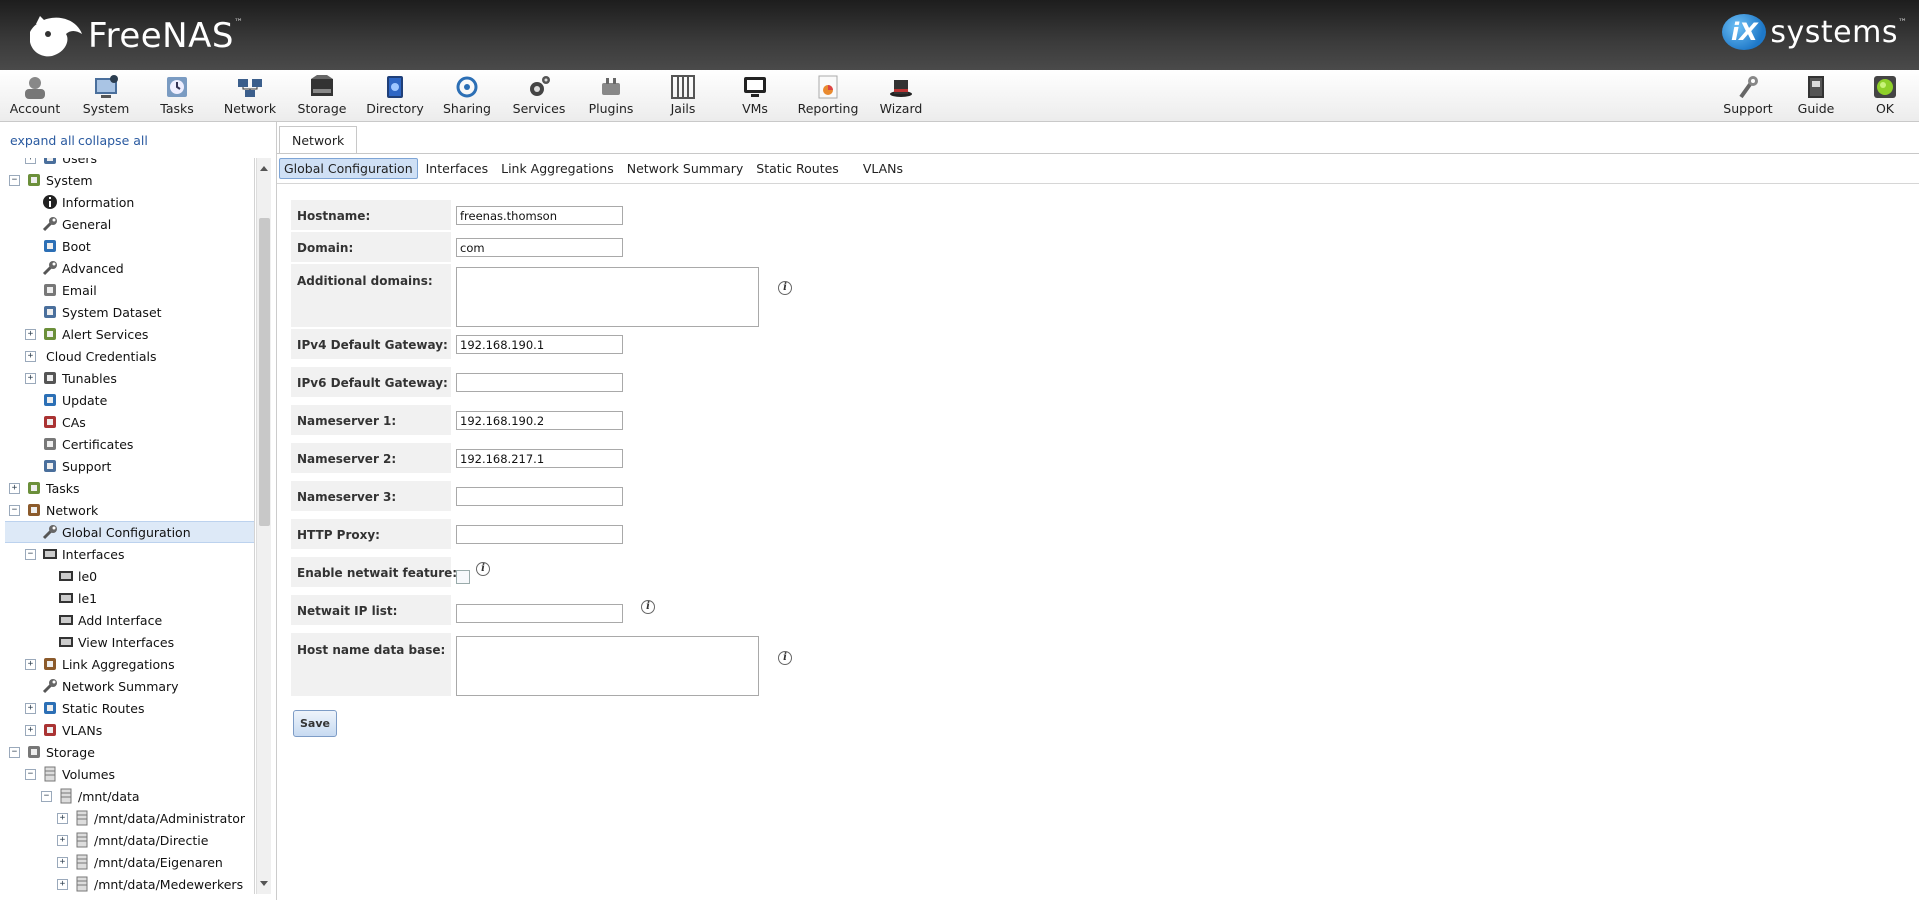 The height and width of the screenshot is (900, 1919). I want to click on tree-item: Update, so click(129, 400).